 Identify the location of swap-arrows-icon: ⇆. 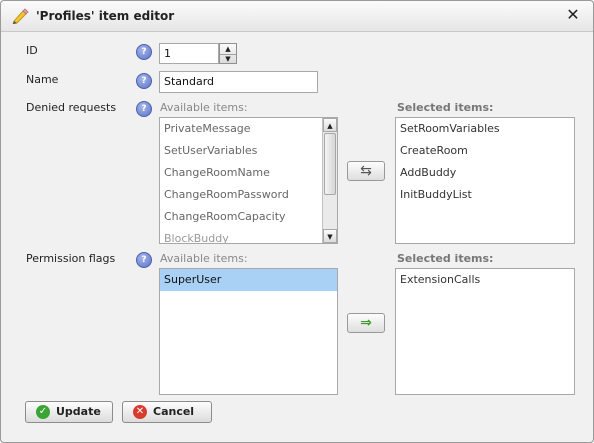
(366, 171).